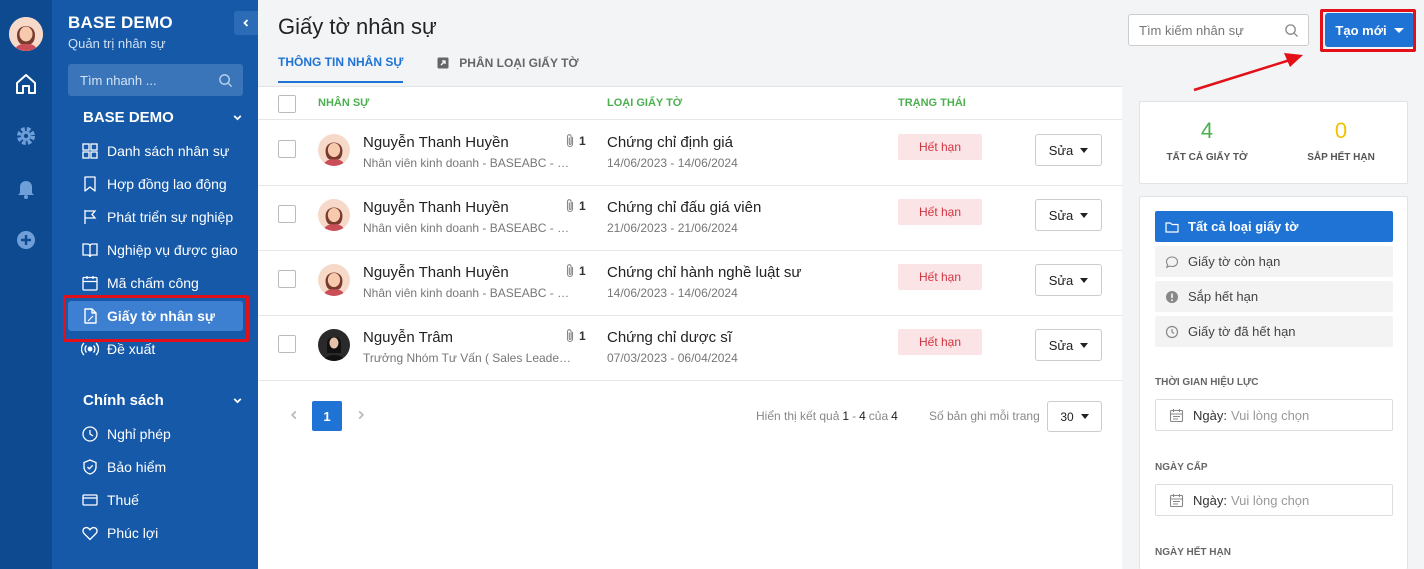 The width and height of the screenshot is (1424, 569). I want to click on attachment-count-value: 1, so click(582, 271).